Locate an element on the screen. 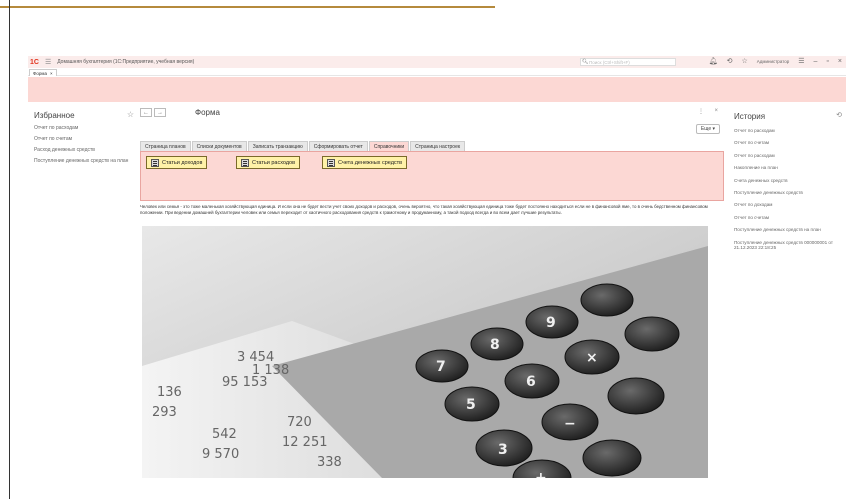 This screenshot has width=846, height=499. photo-number: 338 is located at coordinates (329, 462).